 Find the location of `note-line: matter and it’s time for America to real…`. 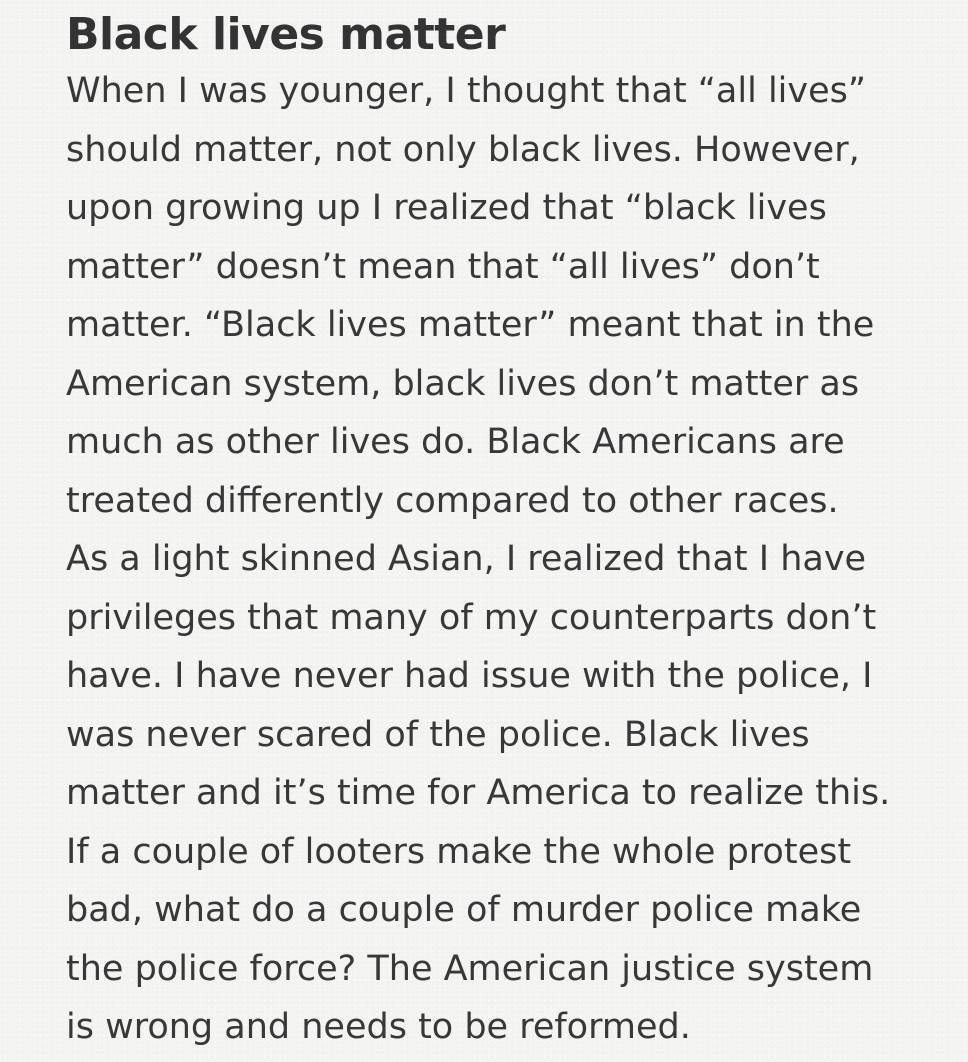

note-line: matter and it’s time for America to real… is located at coordinates (478, 793).